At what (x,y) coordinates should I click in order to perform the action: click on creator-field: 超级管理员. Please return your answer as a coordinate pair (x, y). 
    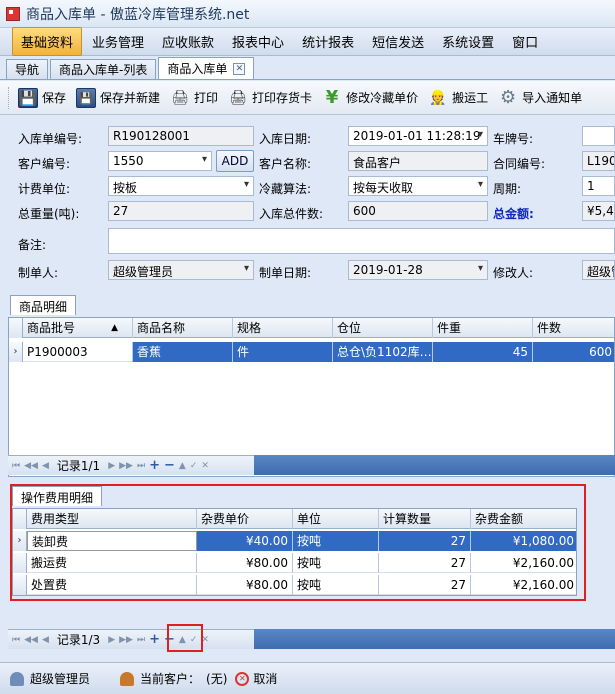
    Looking at the image, I should click on (181, 270).